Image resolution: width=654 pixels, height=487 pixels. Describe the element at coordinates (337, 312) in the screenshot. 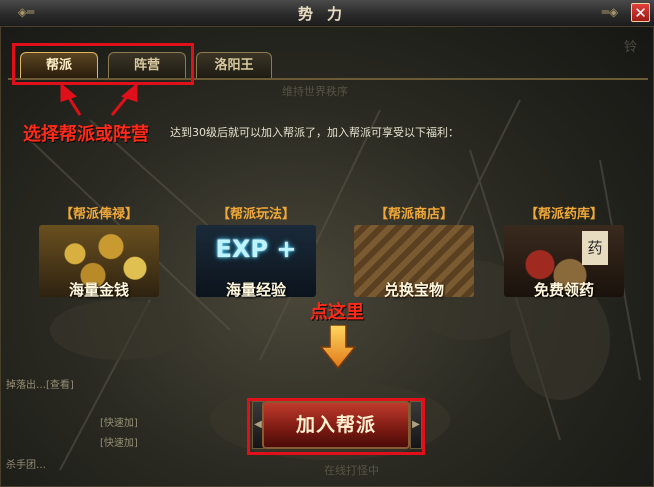

I see `click-here-note: 点这里` at that location.